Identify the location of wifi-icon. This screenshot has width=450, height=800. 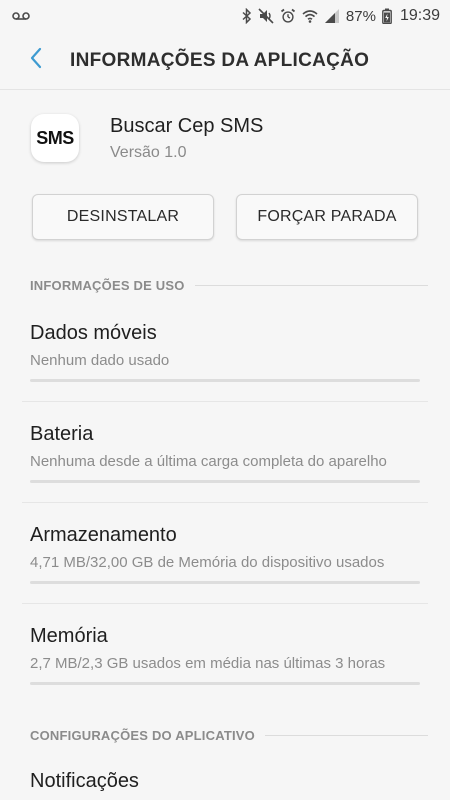
(310, 16).